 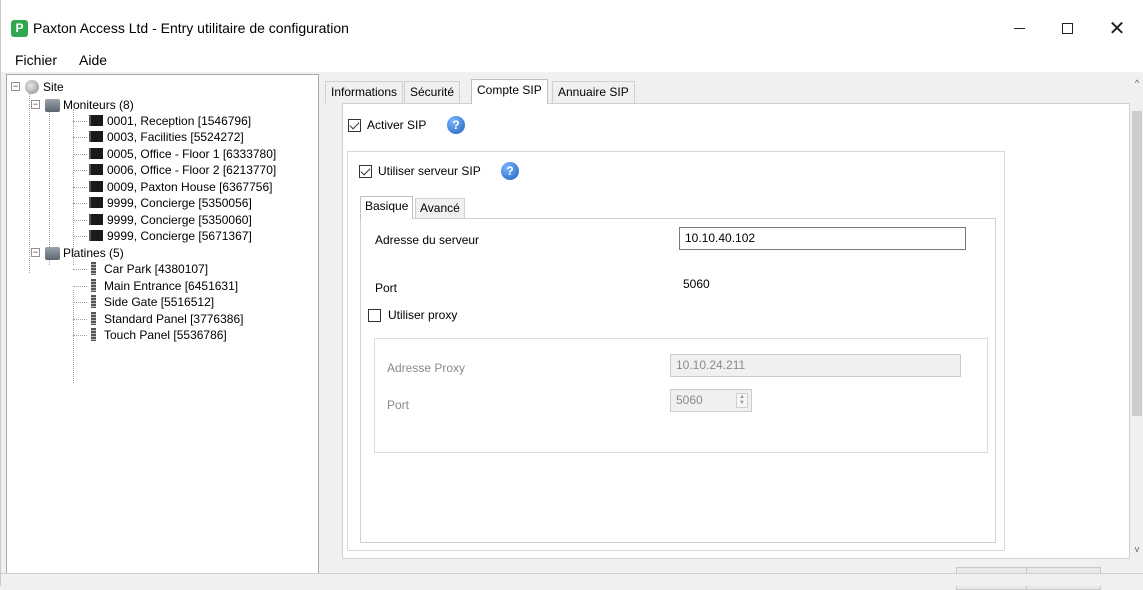 What do you see at coordinates (689, 400) in the screenshot?
I see `proxy-port-value: 5060` at bounding box center [689, 400].